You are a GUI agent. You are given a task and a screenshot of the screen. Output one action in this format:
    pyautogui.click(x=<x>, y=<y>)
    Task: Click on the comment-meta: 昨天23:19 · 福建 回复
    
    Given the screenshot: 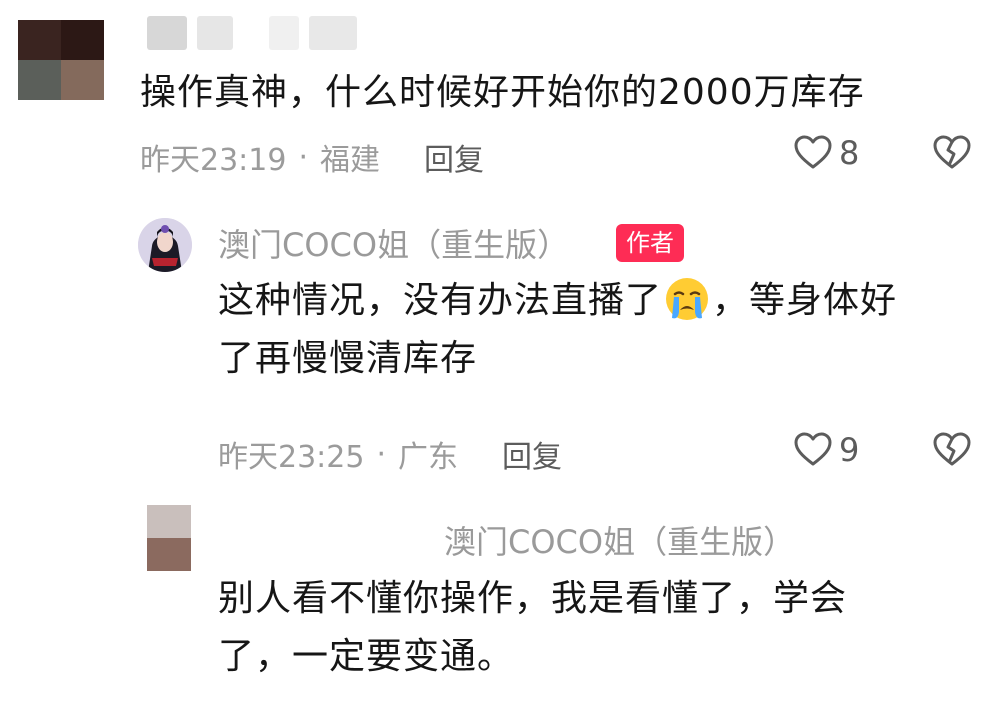 What is the action you would take?
    pyautogui.click(x=312, y=157)
    